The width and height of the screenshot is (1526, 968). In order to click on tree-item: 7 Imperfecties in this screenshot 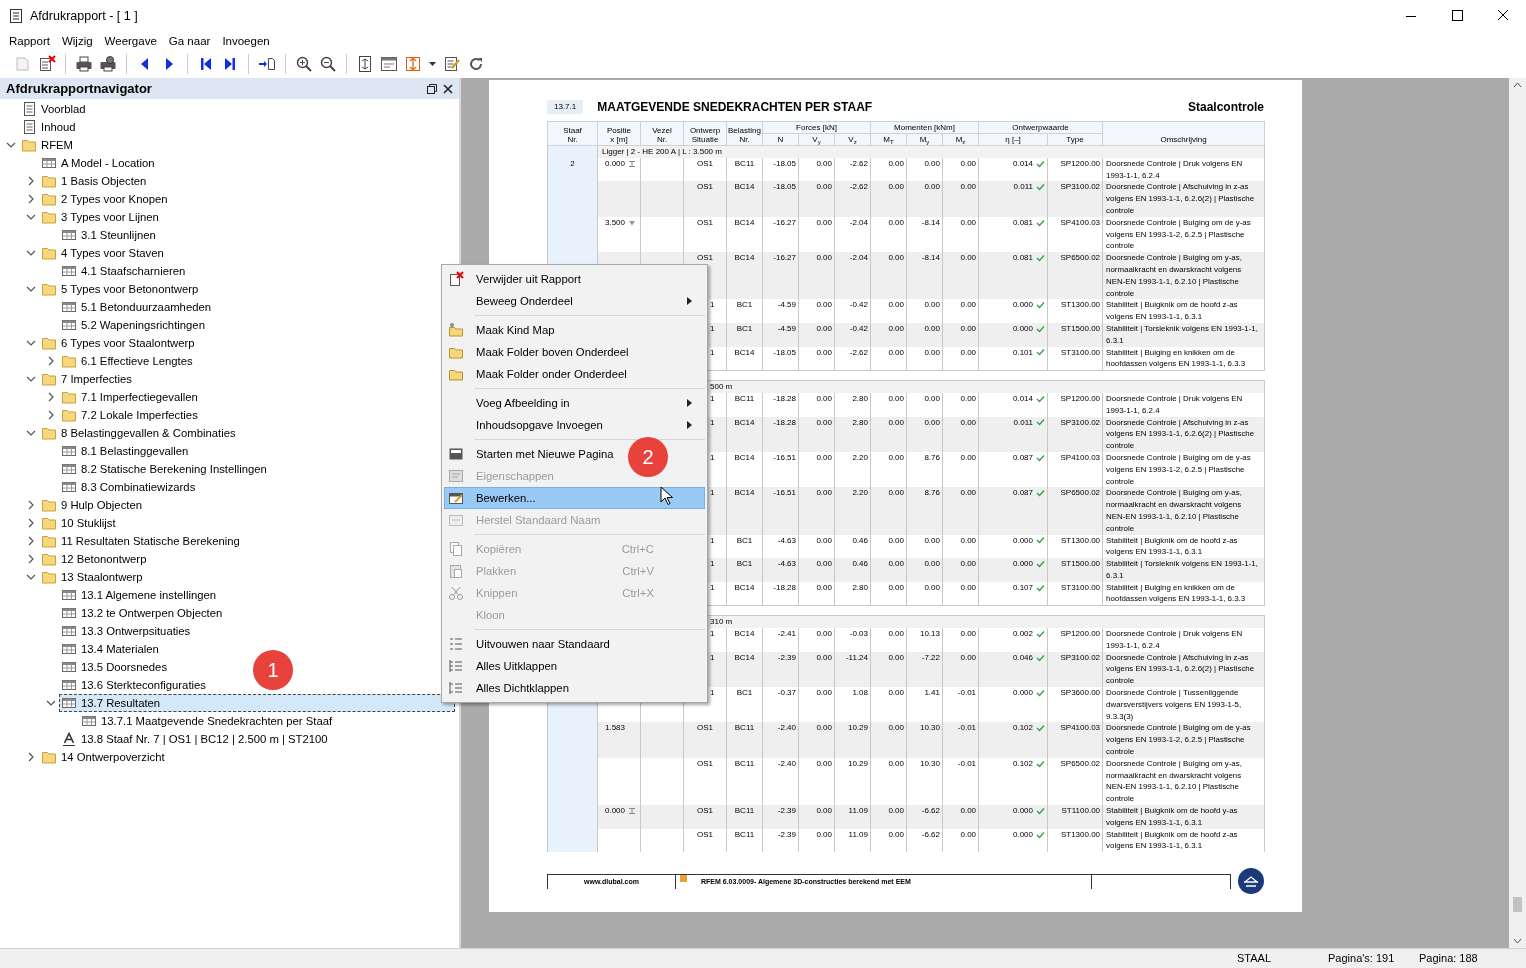, I will do `click(86, 379)`.